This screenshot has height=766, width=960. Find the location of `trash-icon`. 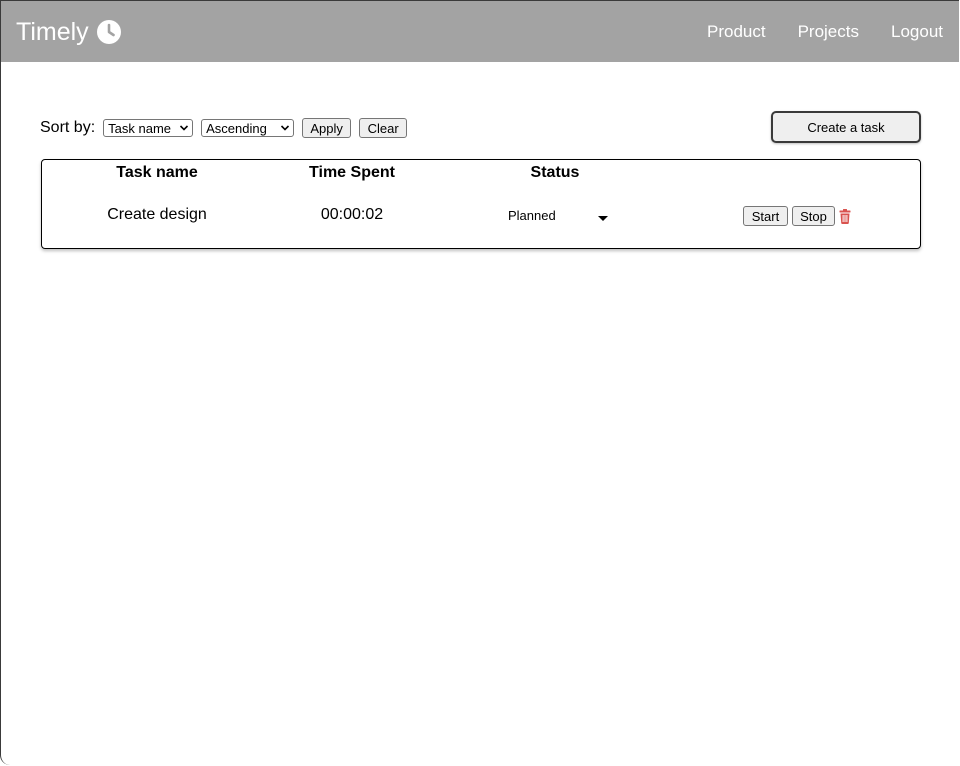

trash-icon is located at coordinates (845, 216).